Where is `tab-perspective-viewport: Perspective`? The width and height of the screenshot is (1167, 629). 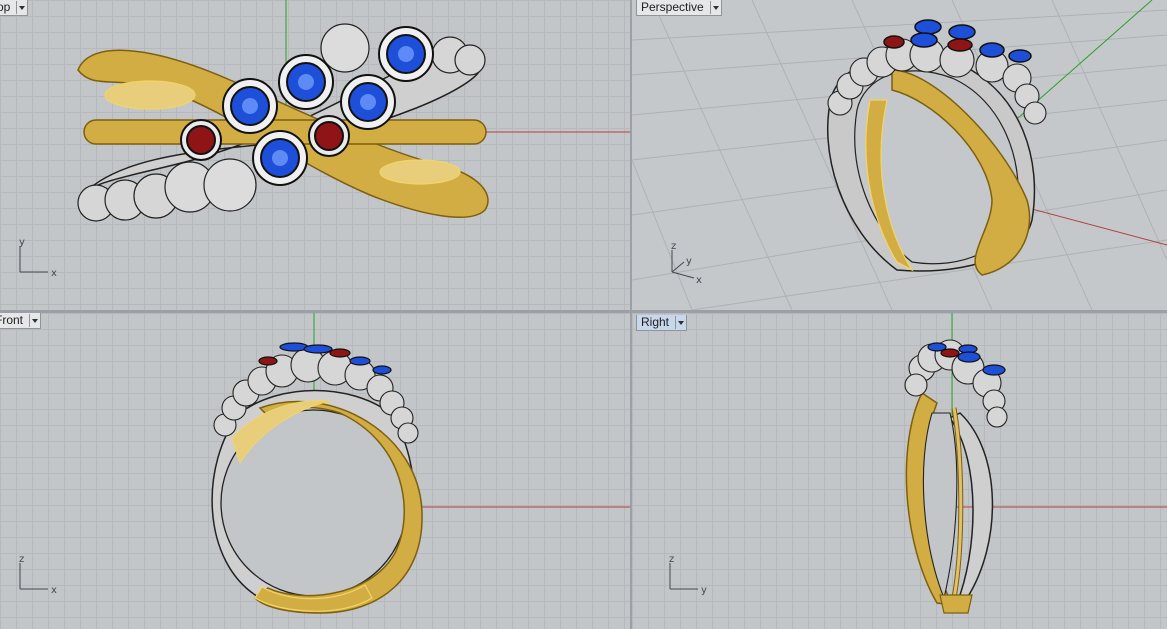 tab-perspective-viewport: Perspective is located at coordinates (679, 8).